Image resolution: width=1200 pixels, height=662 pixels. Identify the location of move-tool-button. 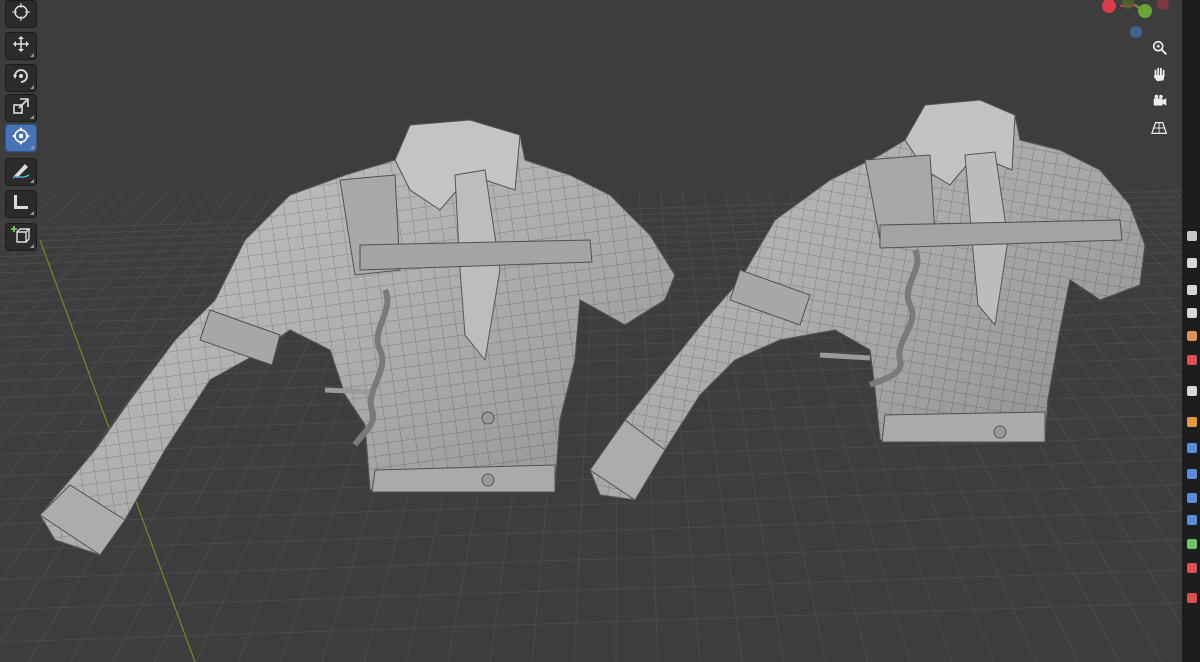
(21, 46).